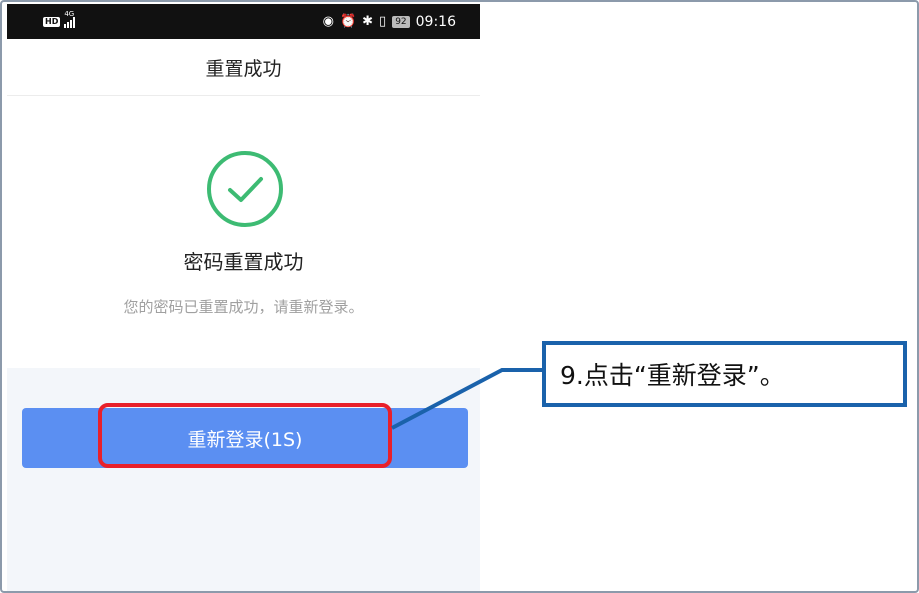  I want to click on check-circle-icon, so click(245, 189).